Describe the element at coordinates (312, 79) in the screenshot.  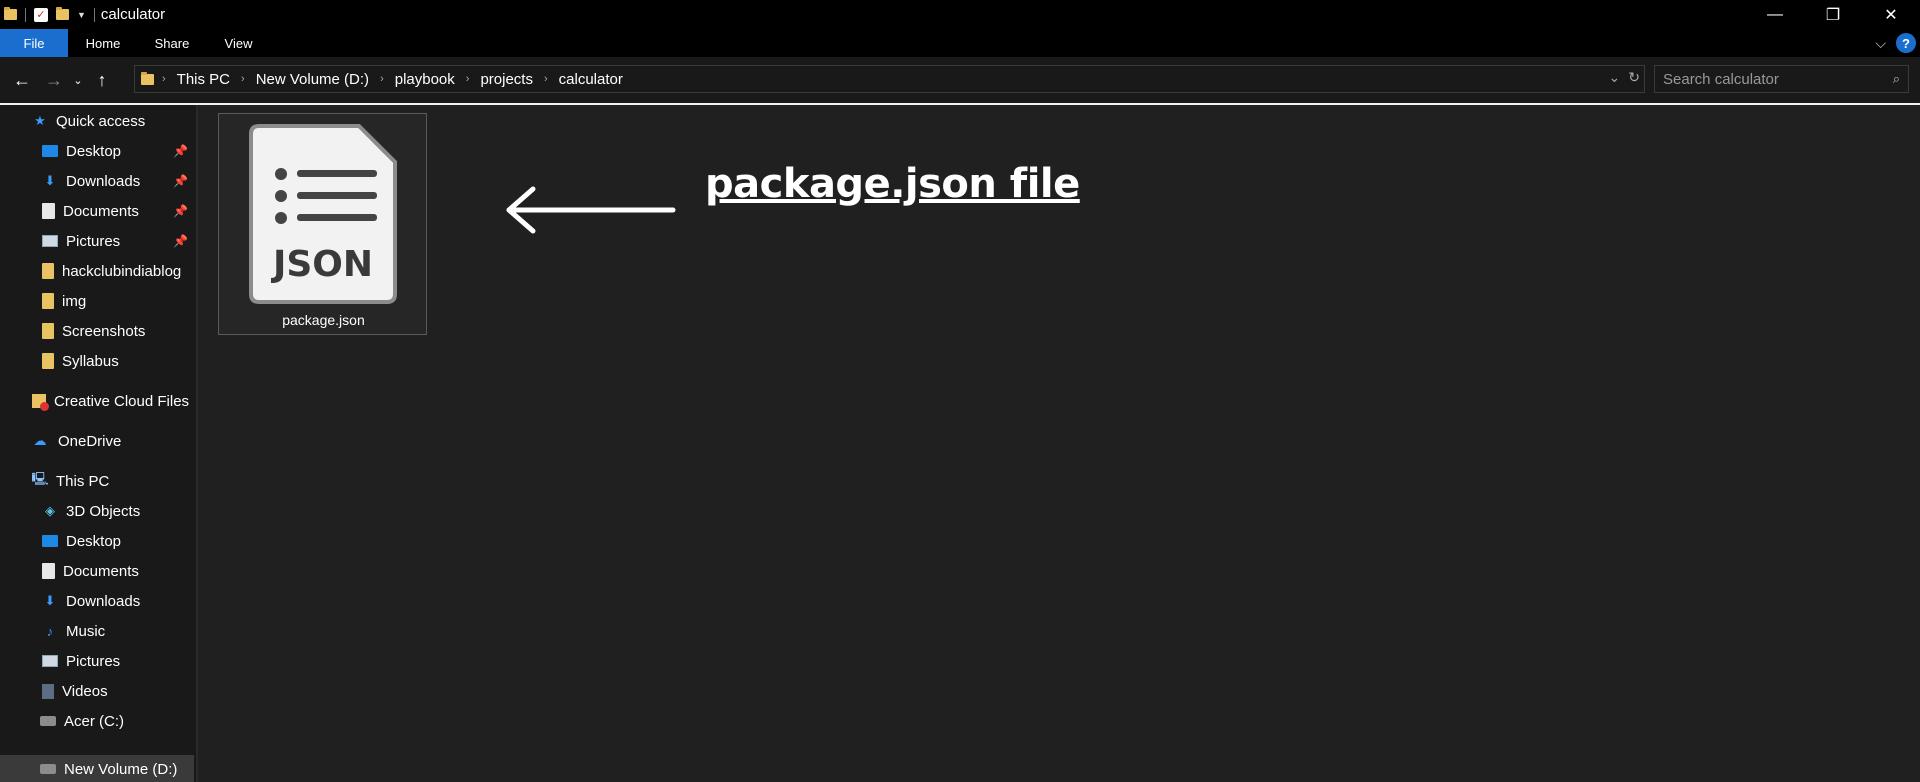
I see `breadcrumb-new-volume: New Volume (D:)` at that location.